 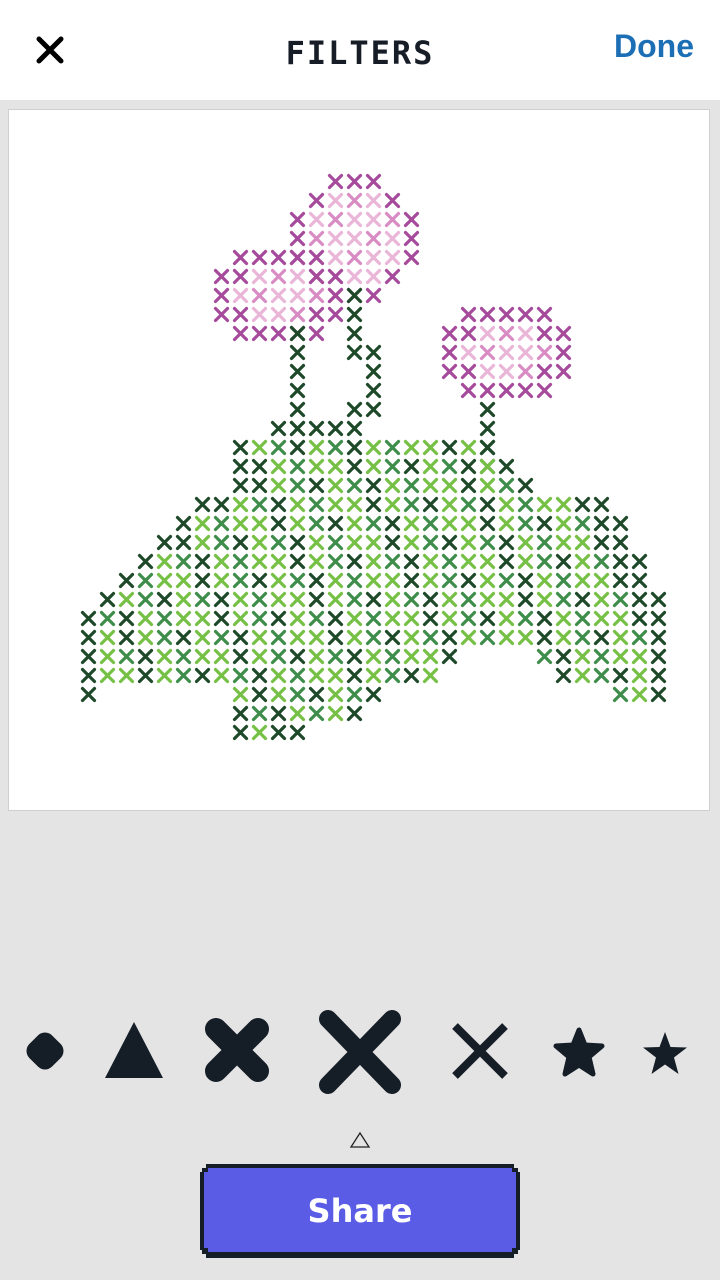 I want to click on rounded-x-stitch-icon, so click(x=237, y=1050).